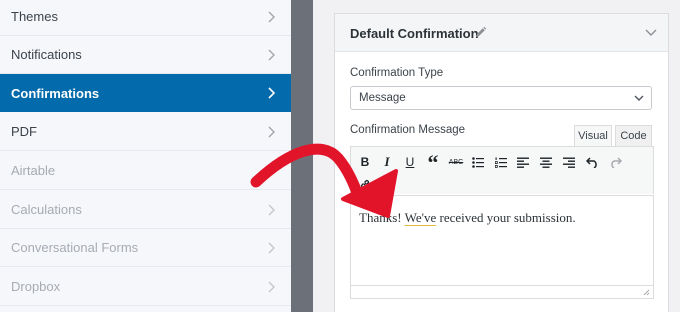 This screenshot has height=312, width=680. What do you see at coordinates (36, 286) in the screenshot?
I see `sidebar-item-label: Dropbox` at bounding box center [36, 286].